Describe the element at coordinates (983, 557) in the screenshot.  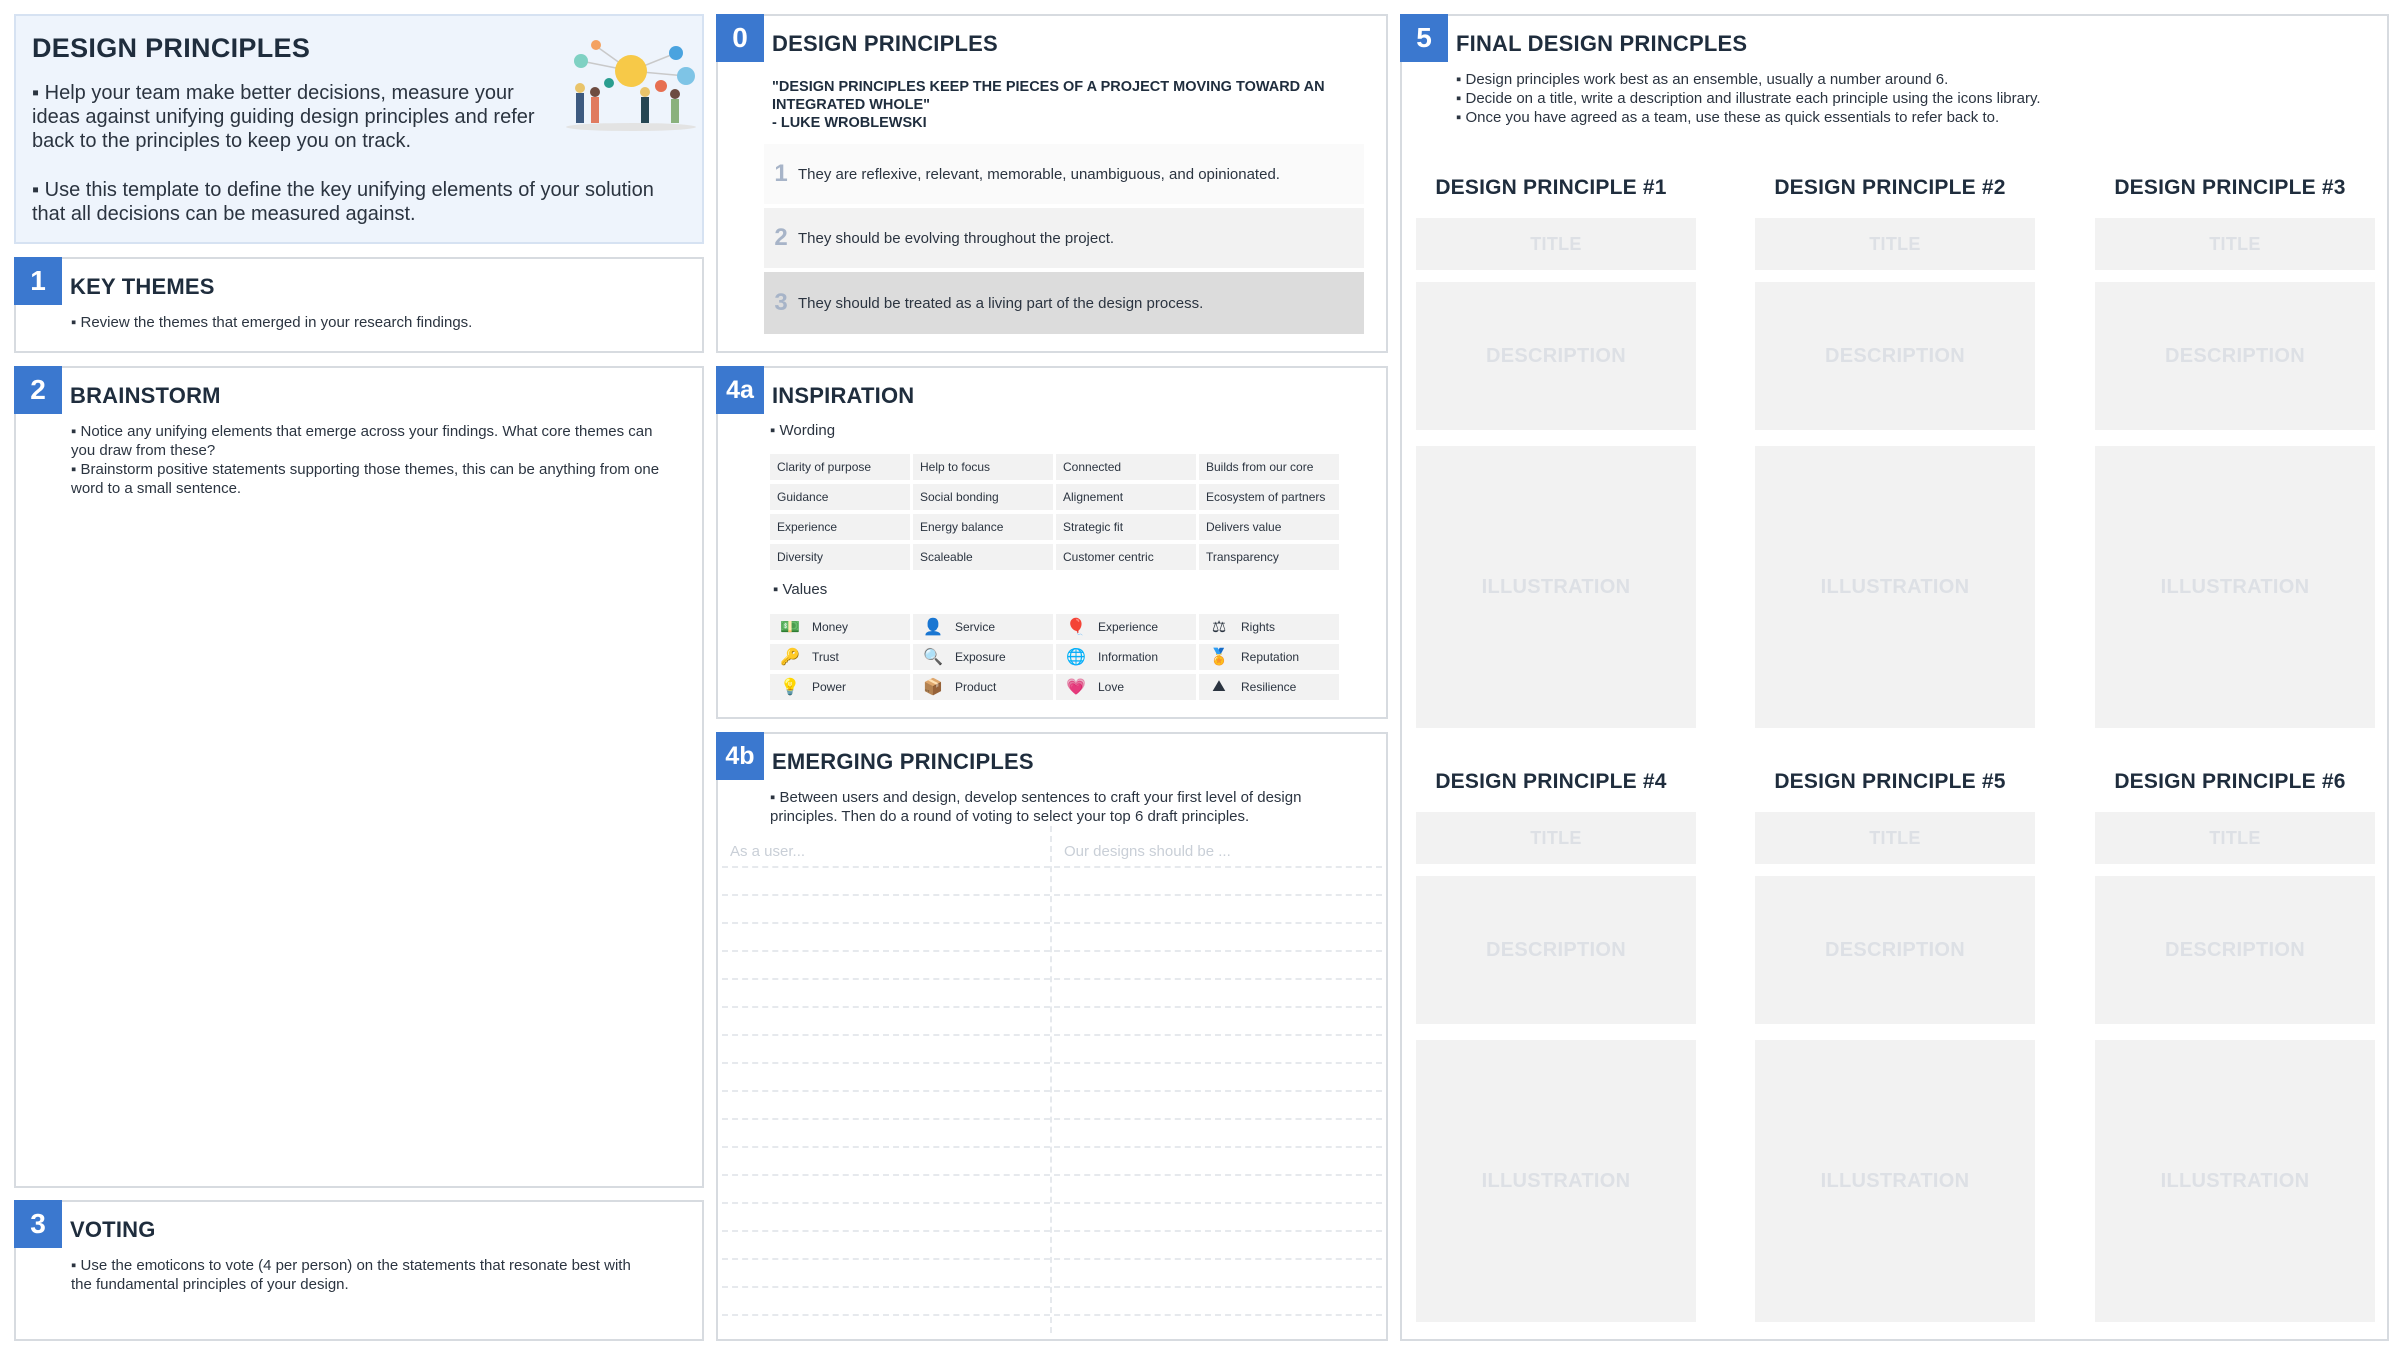
I see `wording-item: Scaleable` at that location.